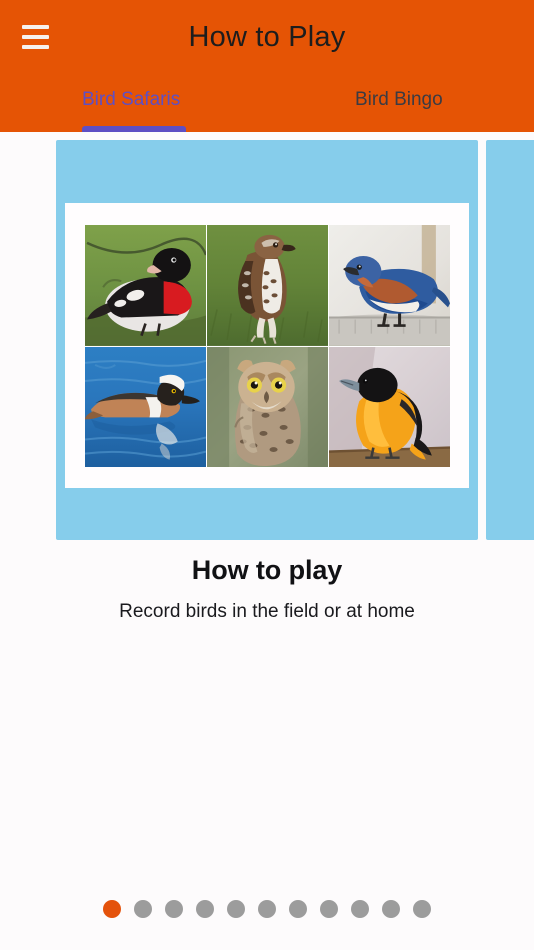 Image resolution: width=534 pixels, height=950 pixels. Describe the element at coordinates (267, 108) in the screenshot. I see `tab-bar: Bird Safaris Bird Bingo` at that location.